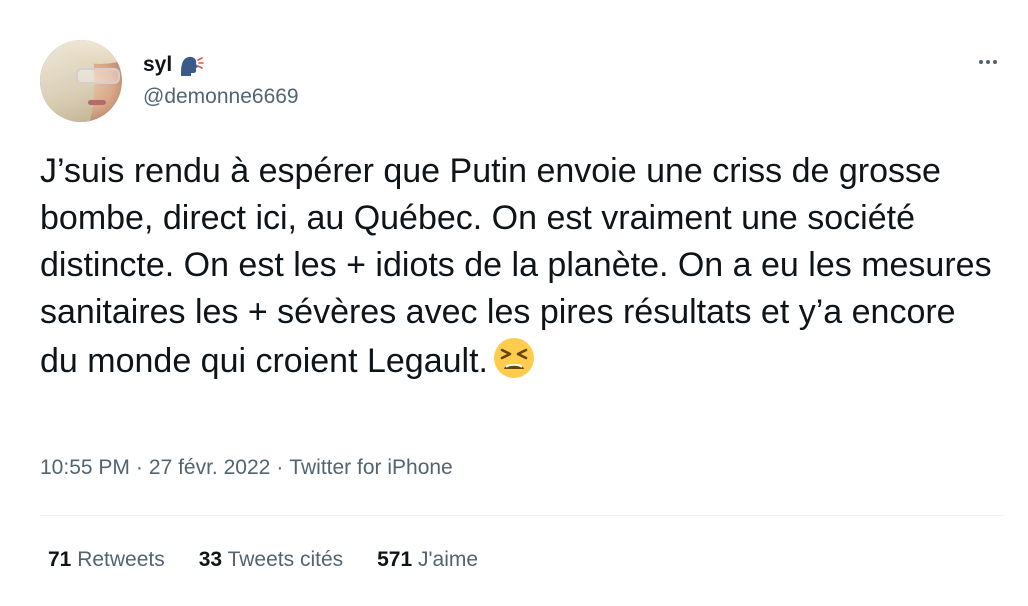  I want to click on retweets-label: Retweets, so click(121, 559).